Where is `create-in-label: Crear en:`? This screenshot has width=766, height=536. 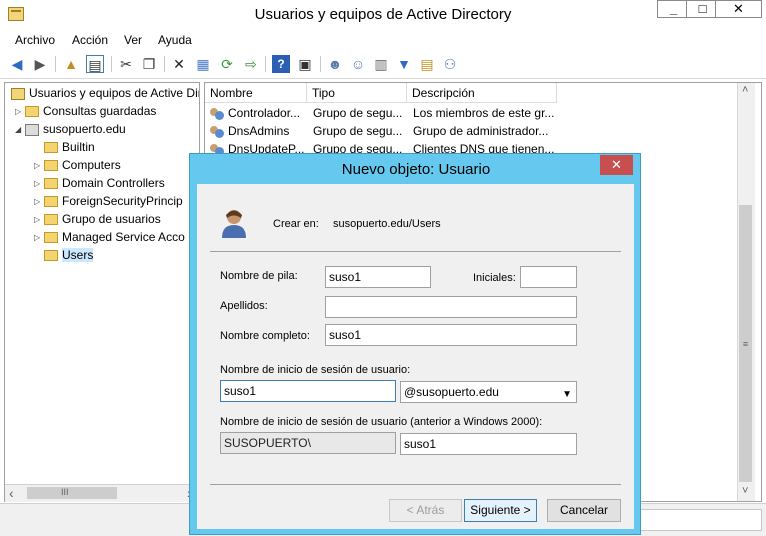 create-in-label: Crear en: is located at coordinates (296, 224).